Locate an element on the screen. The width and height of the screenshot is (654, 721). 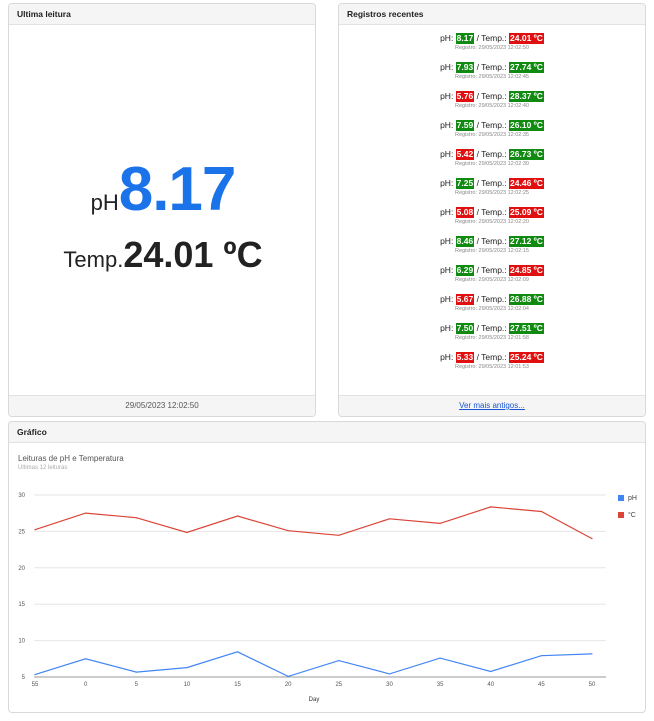
y-tick-label: 25 is located at coordinates (21, 532).